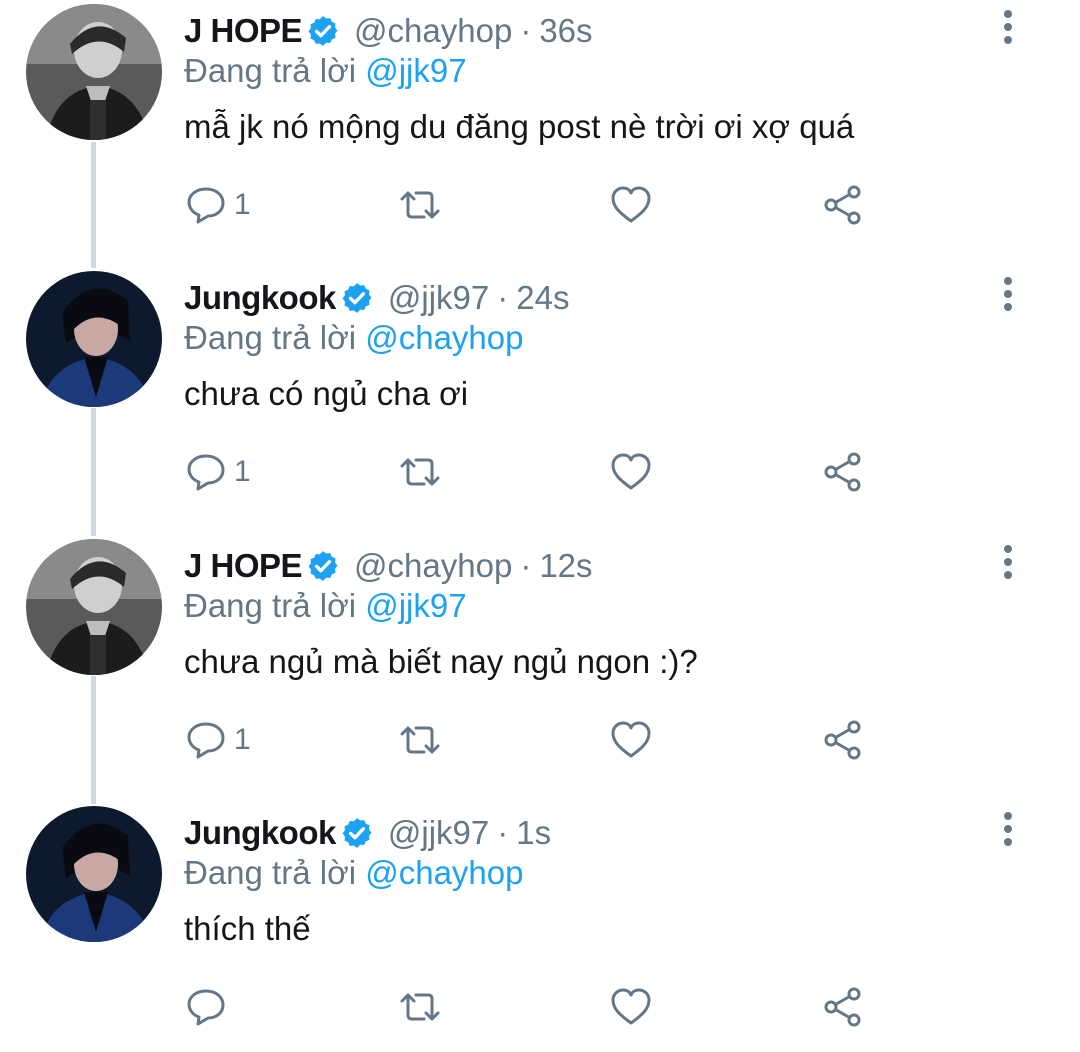  What do you see at coordinates (542, 298) in the screenshot?
I see `timestamp: 24s` at bounding box center [542, 298].